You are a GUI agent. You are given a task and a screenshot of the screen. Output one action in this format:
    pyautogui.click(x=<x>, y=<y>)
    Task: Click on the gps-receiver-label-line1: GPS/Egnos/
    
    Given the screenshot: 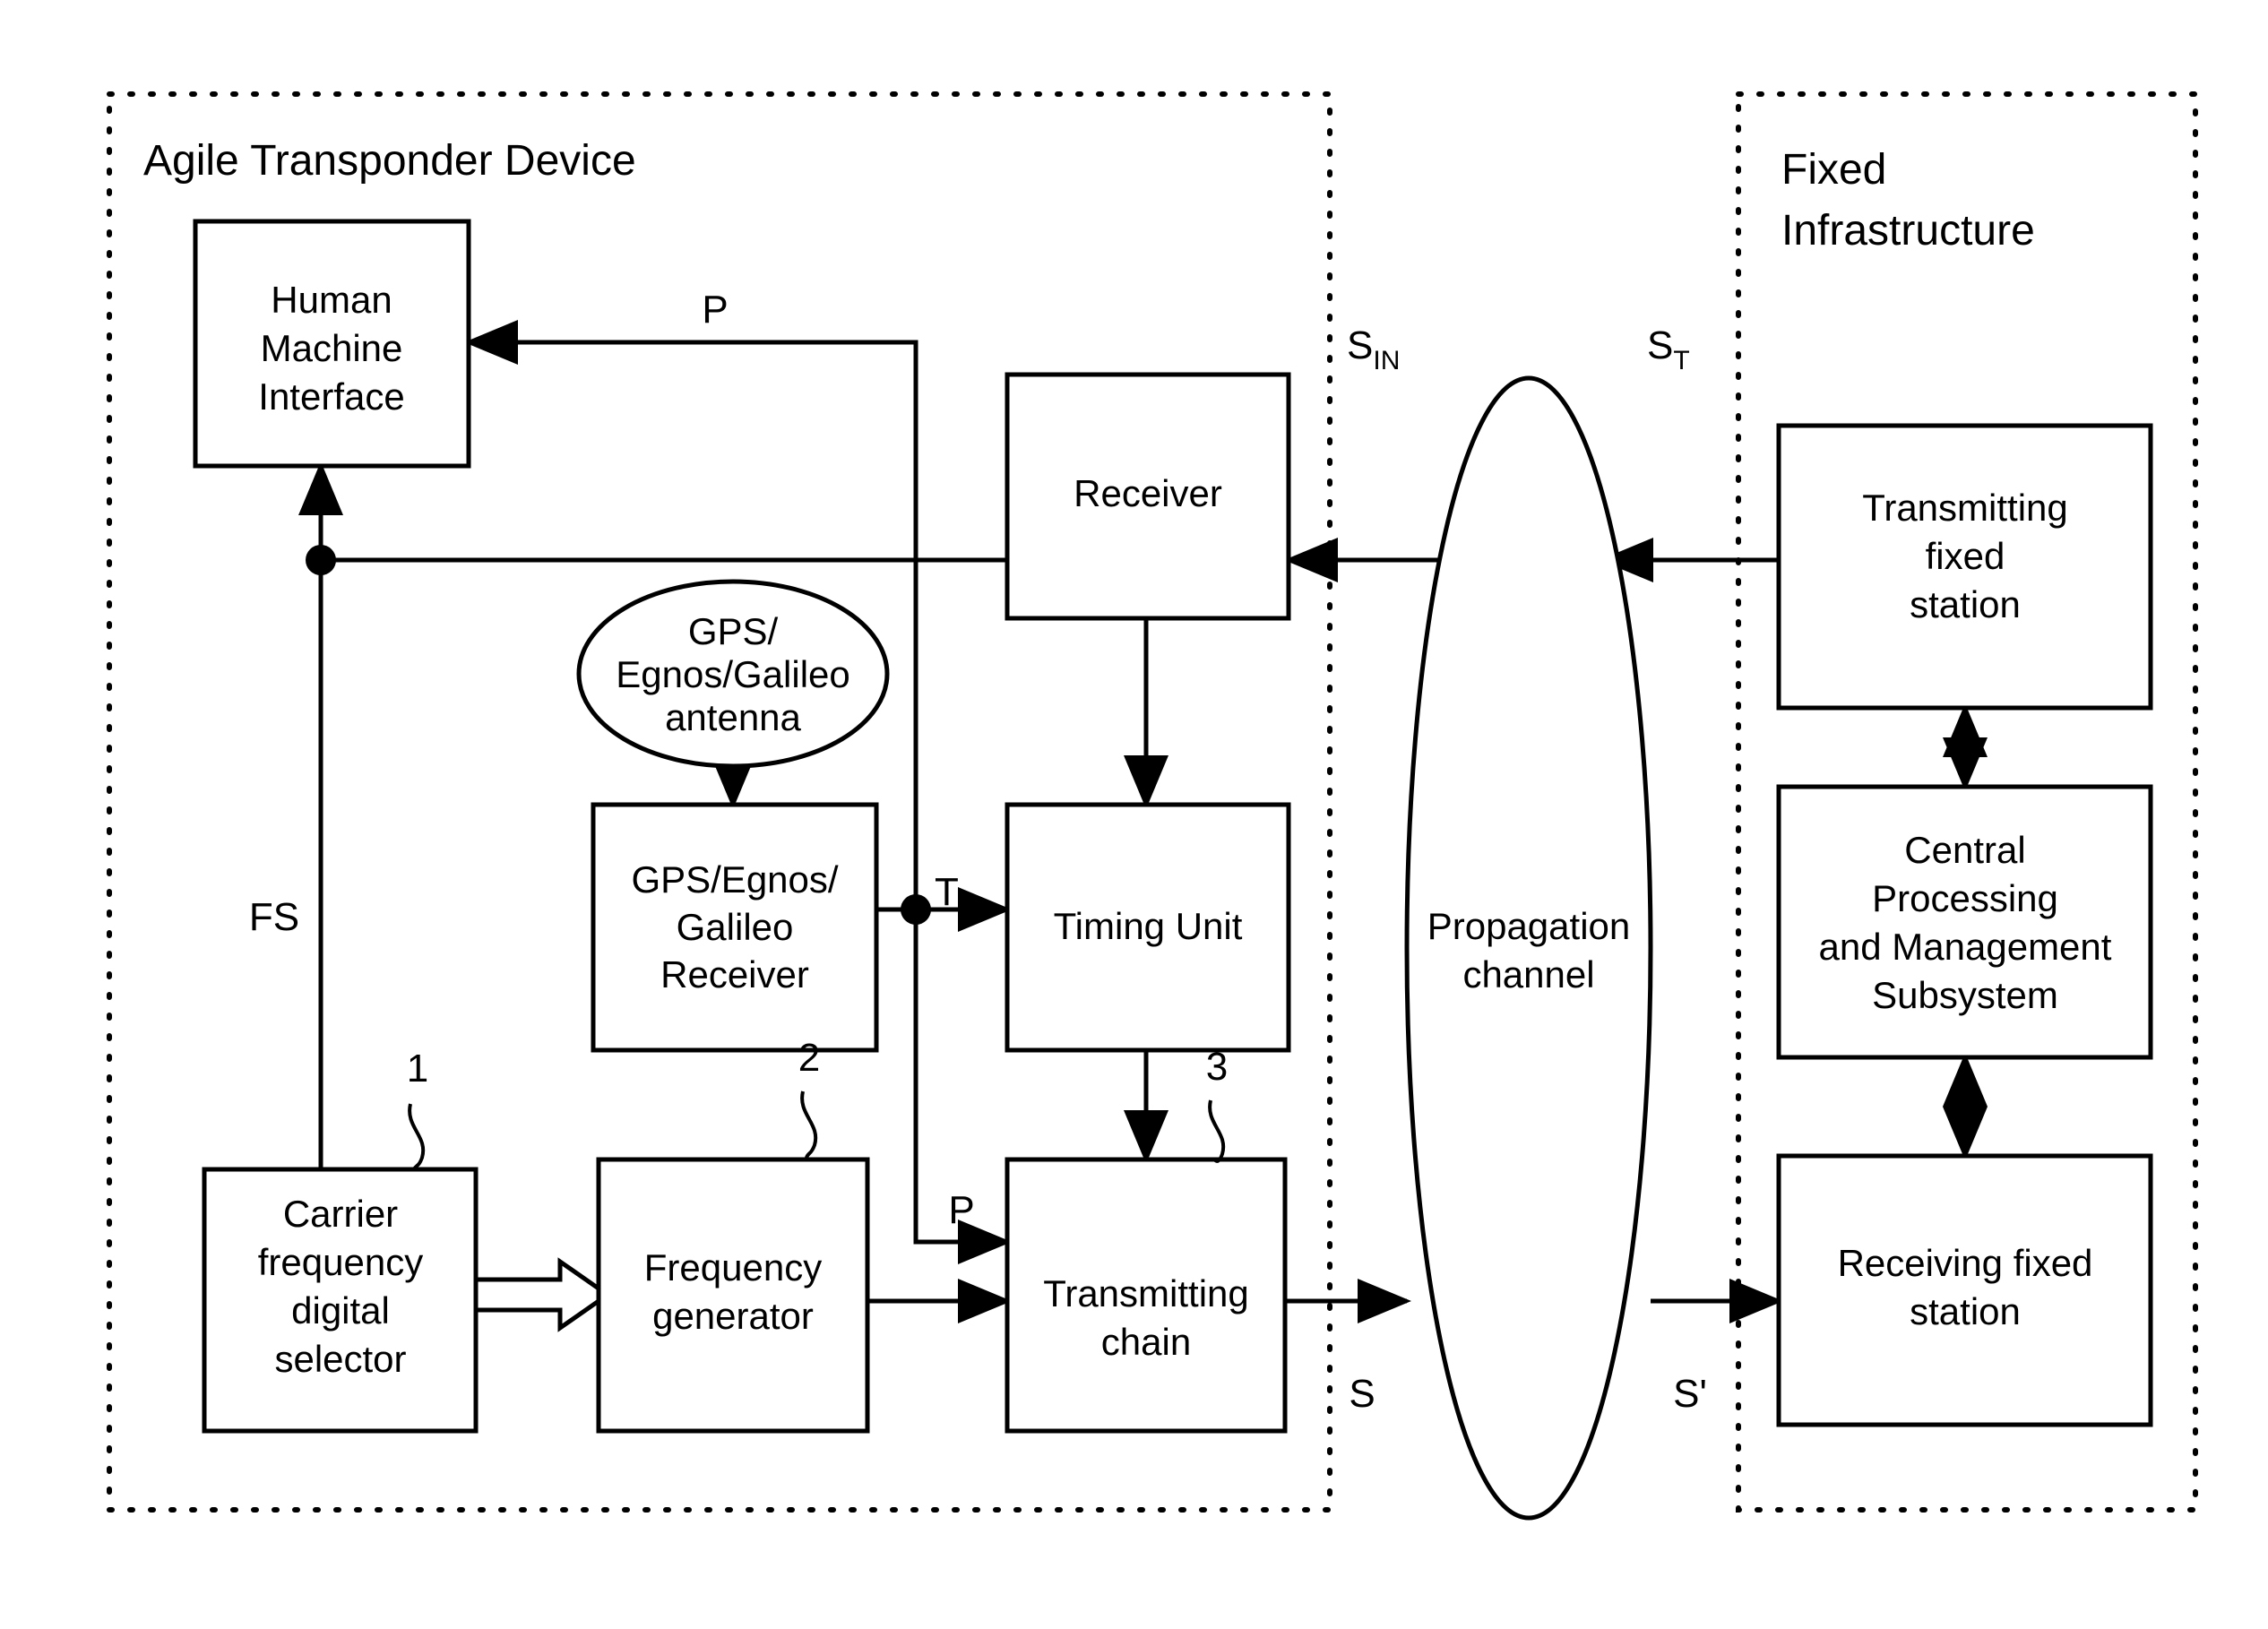 What is the action you would take?
    pyautogui.click(x=734, y=879)
    